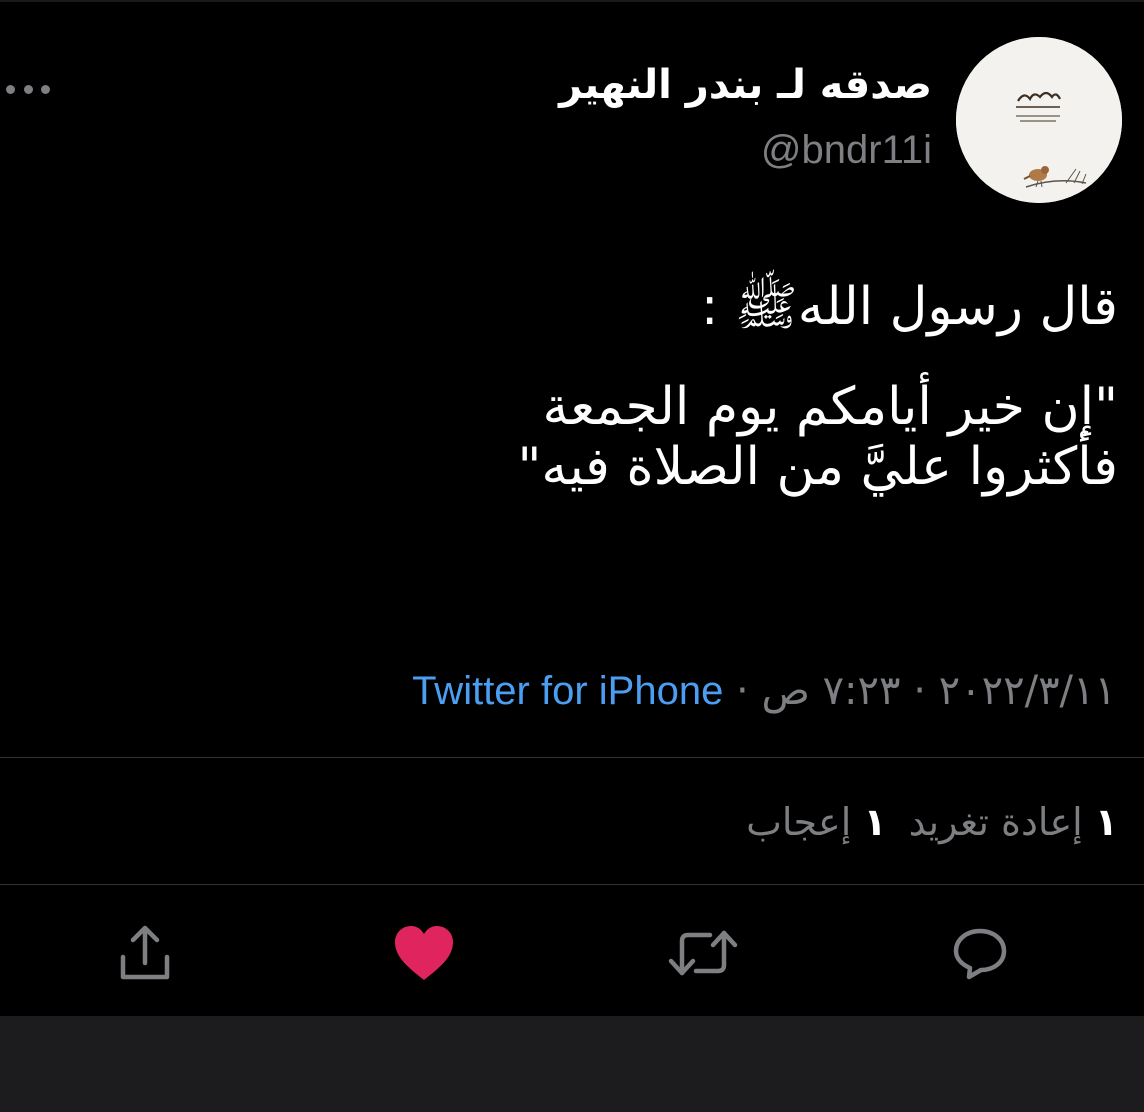  I want to click on likes-stat: ١ إعجاب, so click(816, 822).